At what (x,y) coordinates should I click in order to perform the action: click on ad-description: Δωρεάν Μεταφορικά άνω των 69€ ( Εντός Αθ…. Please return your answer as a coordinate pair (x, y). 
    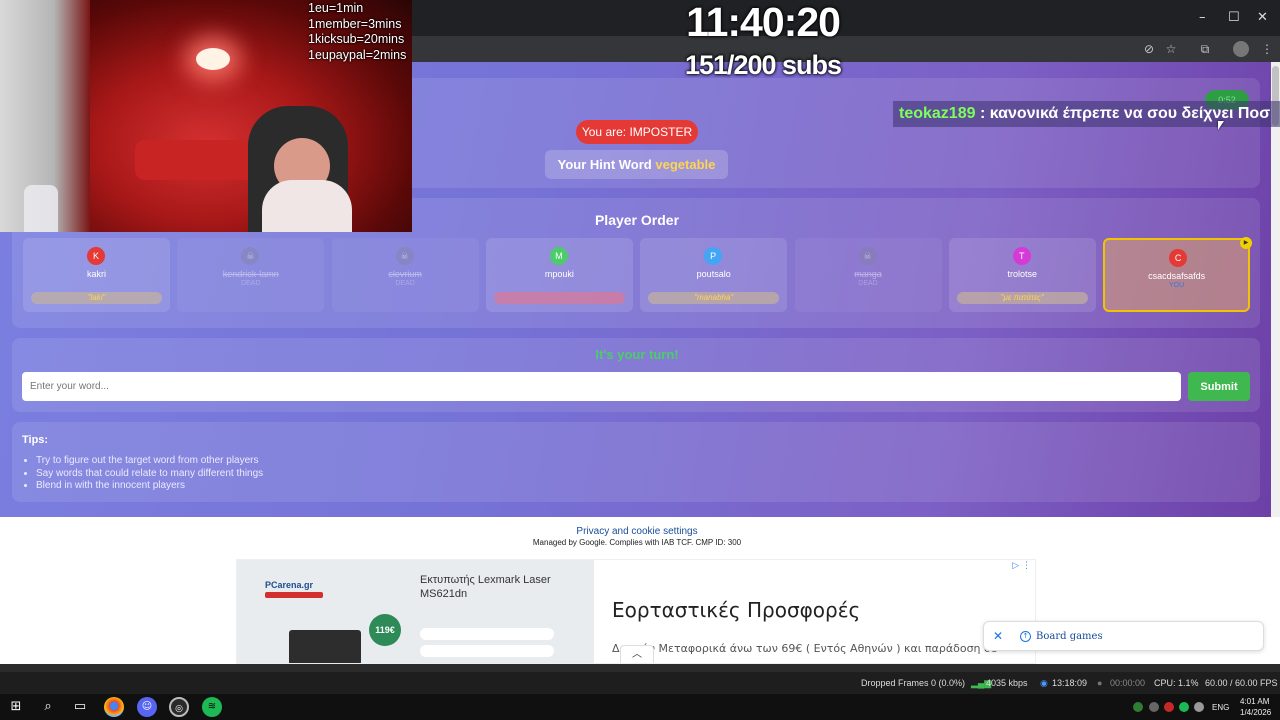
    Looking at the image, I should click on (804, 648).